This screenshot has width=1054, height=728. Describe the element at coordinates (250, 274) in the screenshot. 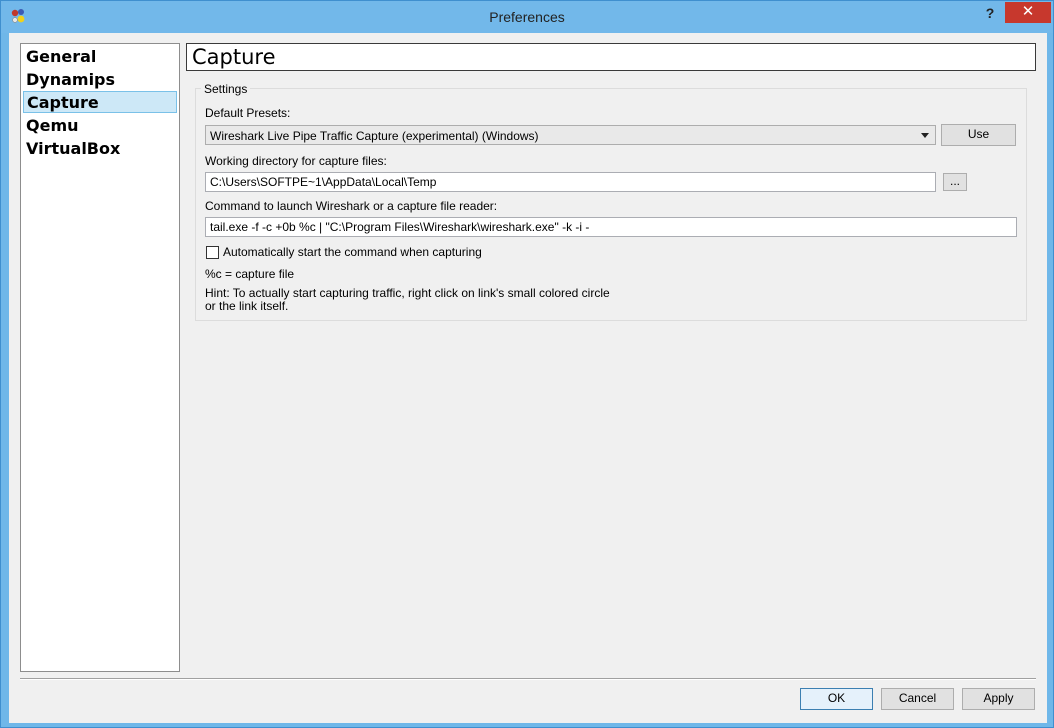

I see `capture-file-note: %c = capture file` at that location.